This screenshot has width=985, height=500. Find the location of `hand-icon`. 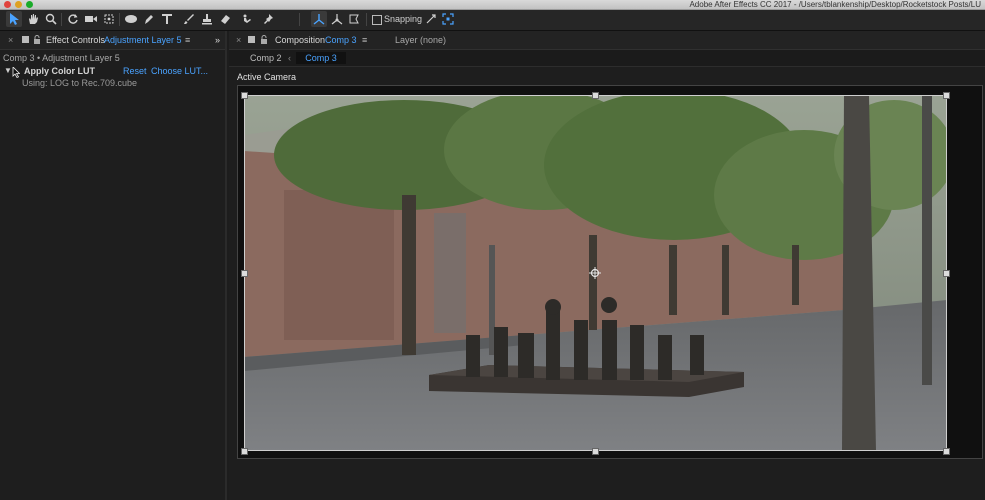

hand-icon is located at coordinates (33, 19).